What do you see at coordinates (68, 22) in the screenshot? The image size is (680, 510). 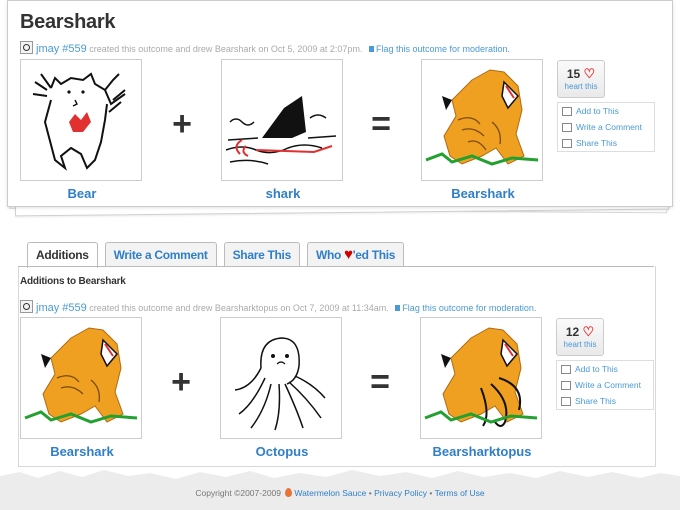 I see `outcome-title: Bearshark` at bounding box center [68, 22].